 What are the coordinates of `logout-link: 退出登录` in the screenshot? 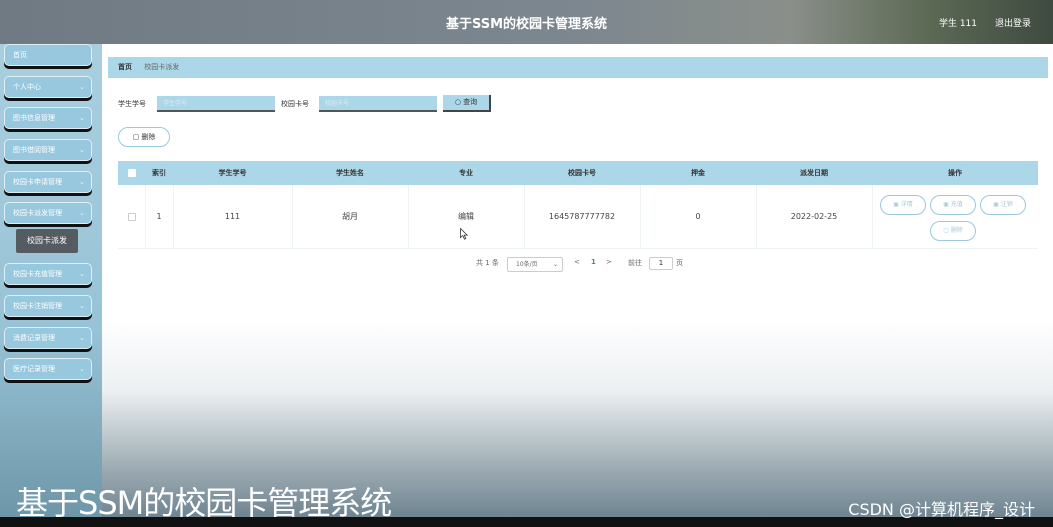 It's located at (1013, 22).